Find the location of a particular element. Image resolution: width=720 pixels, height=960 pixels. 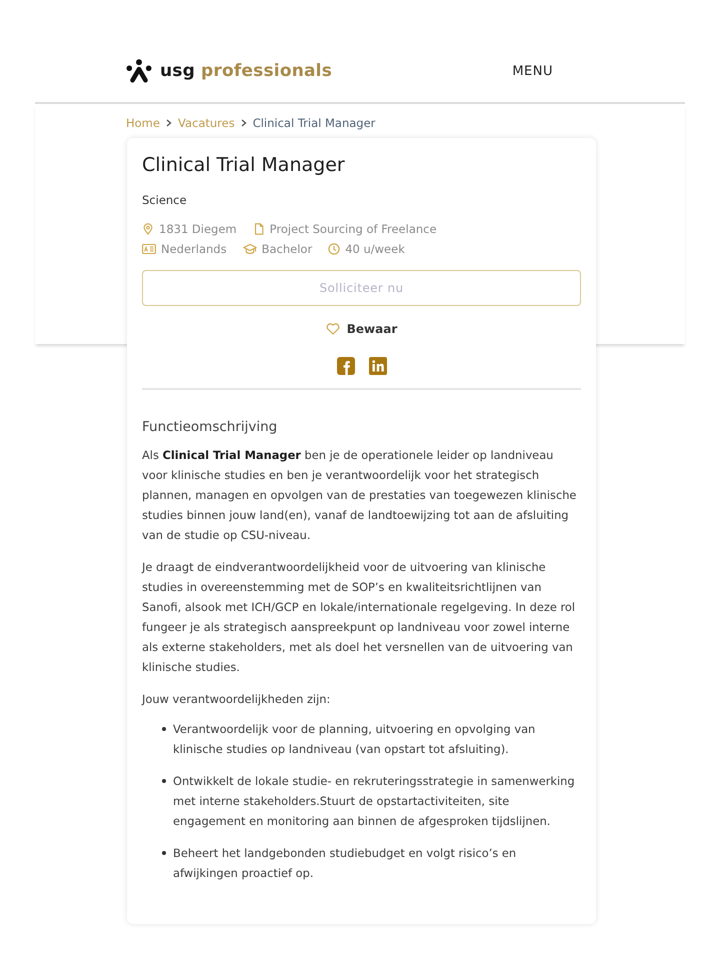

language-card-icon is located at coordinates (149, 249).